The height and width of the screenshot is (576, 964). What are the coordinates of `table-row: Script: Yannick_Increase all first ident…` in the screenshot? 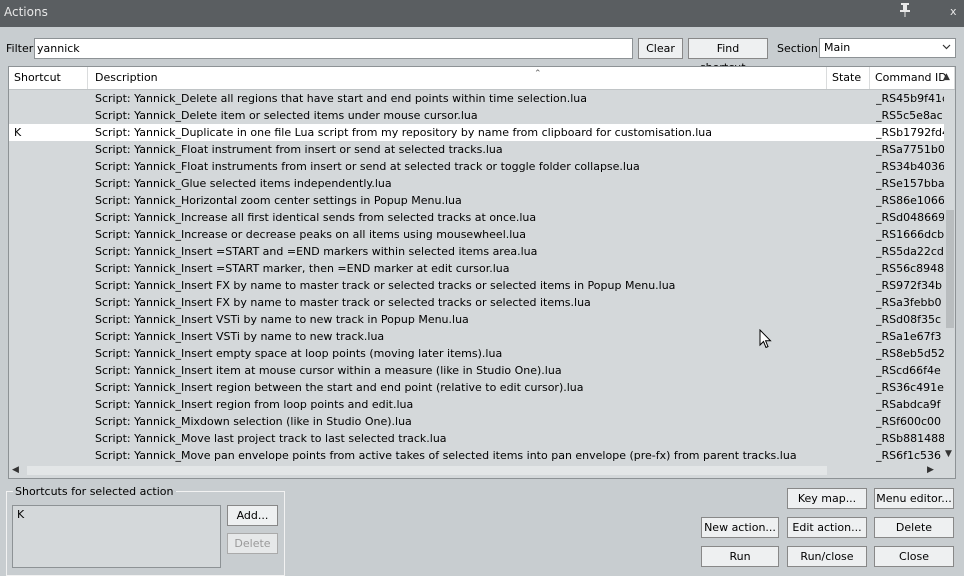 It's located at (476, 217).